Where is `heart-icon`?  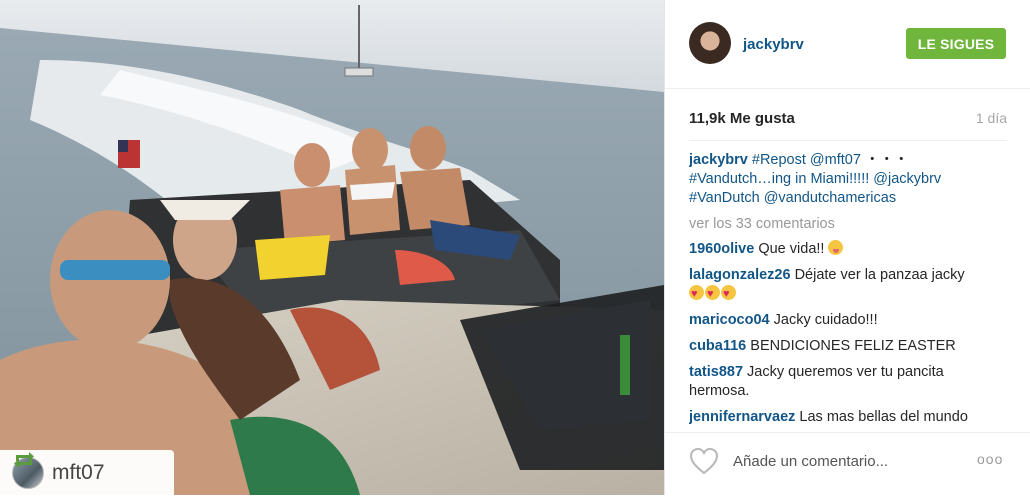 heart-icon is located at coordinates (704, 461).